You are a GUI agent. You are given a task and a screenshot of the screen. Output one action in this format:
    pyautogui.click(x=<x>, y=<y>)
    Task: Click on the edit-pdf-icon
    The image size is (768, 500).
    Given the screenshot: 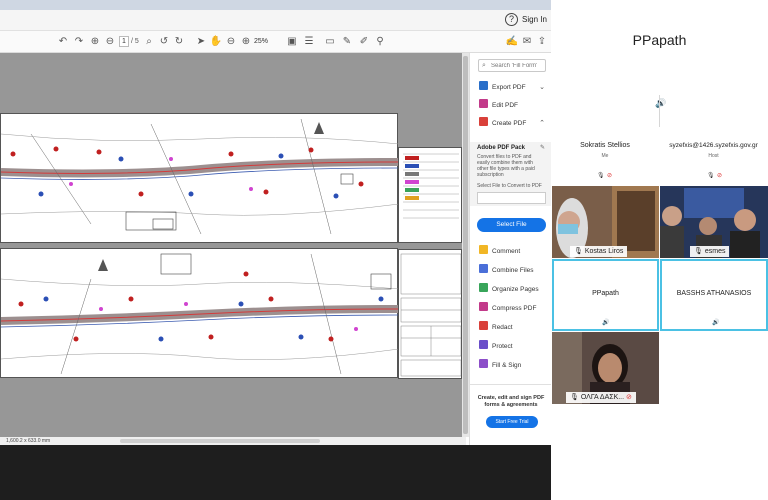 What is the action you would take?
    pyautogui.click(x=483, y=103)
    